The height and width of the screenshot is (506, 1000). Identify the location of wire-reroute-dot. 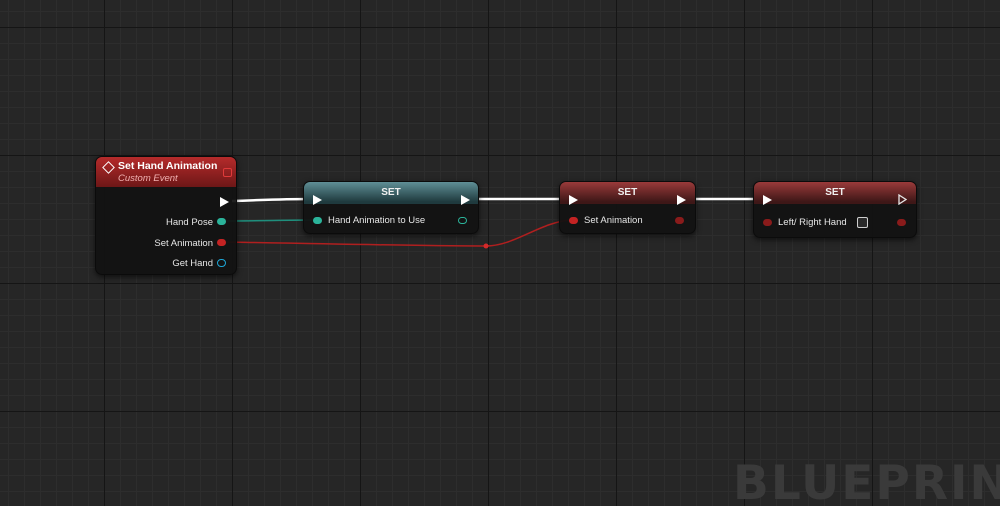
(486, 246).